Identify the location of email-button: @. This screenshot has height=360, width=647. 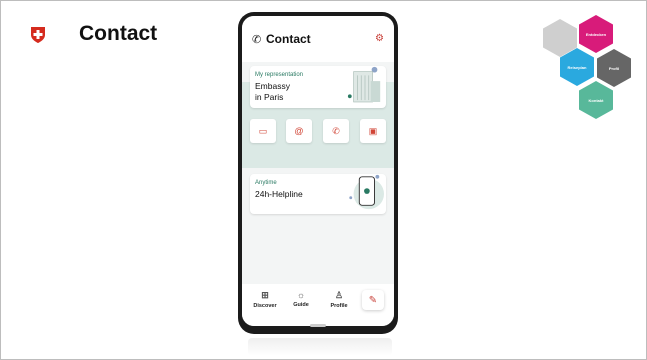
(299, 131).